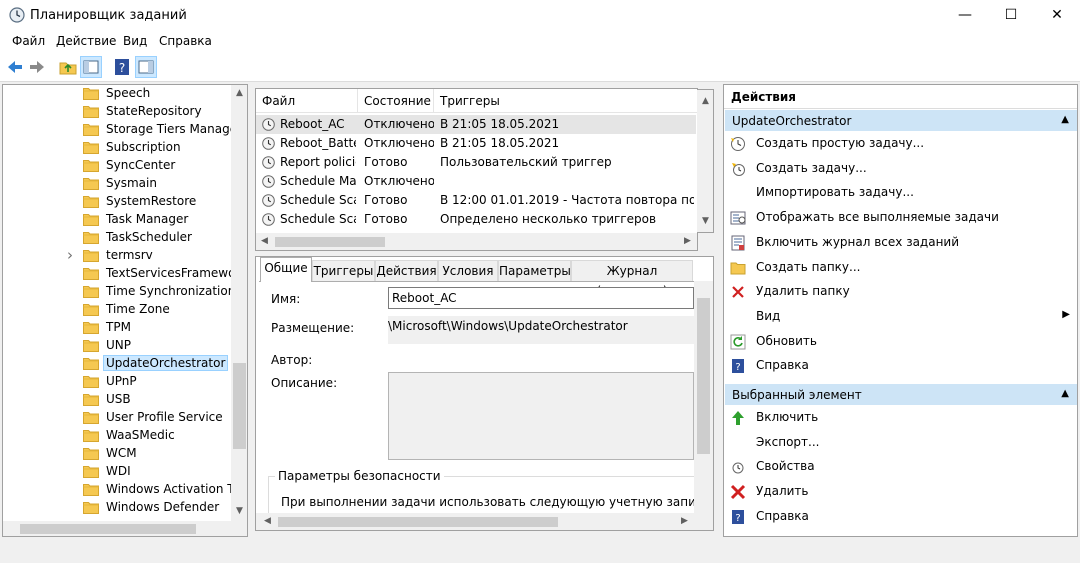  I want to click on column-header-triggers: Триггеры, so click(565, 101).